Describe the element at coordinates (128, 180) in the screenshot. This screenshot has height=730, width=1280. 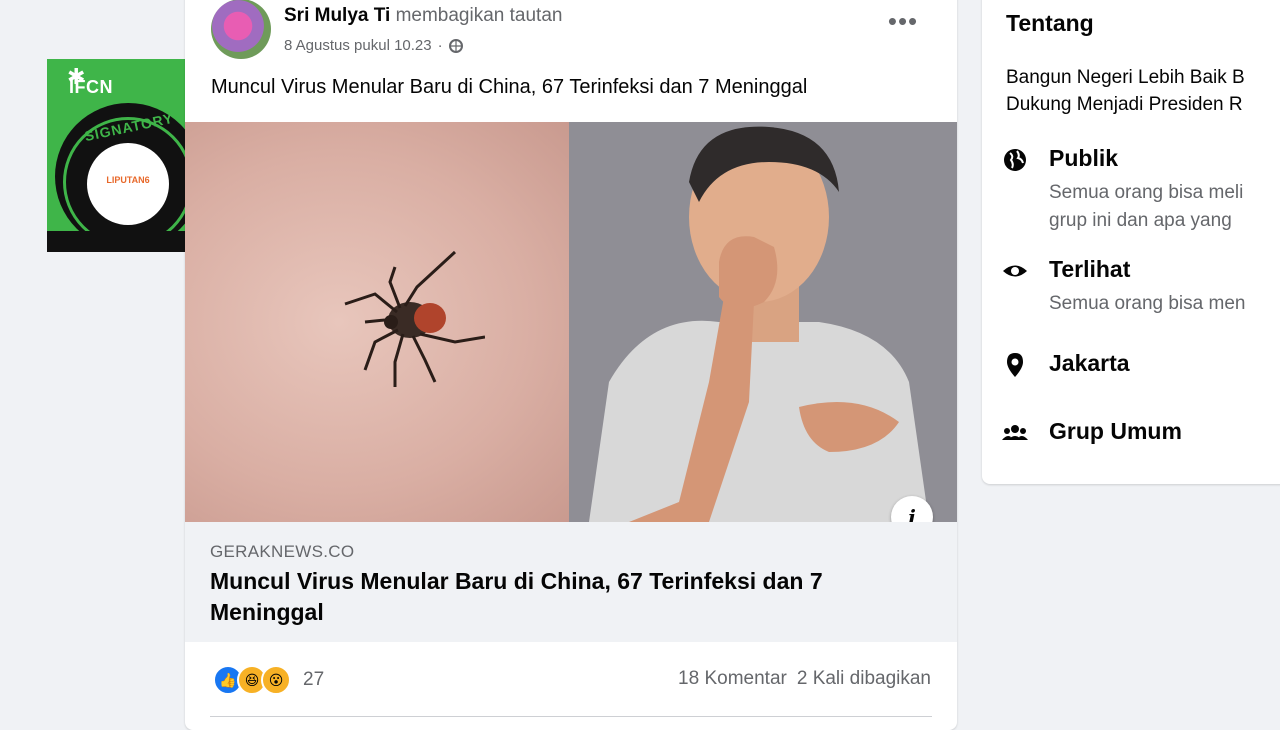
I see `badge-liputan6-text: LIPUTAN6` at that location.